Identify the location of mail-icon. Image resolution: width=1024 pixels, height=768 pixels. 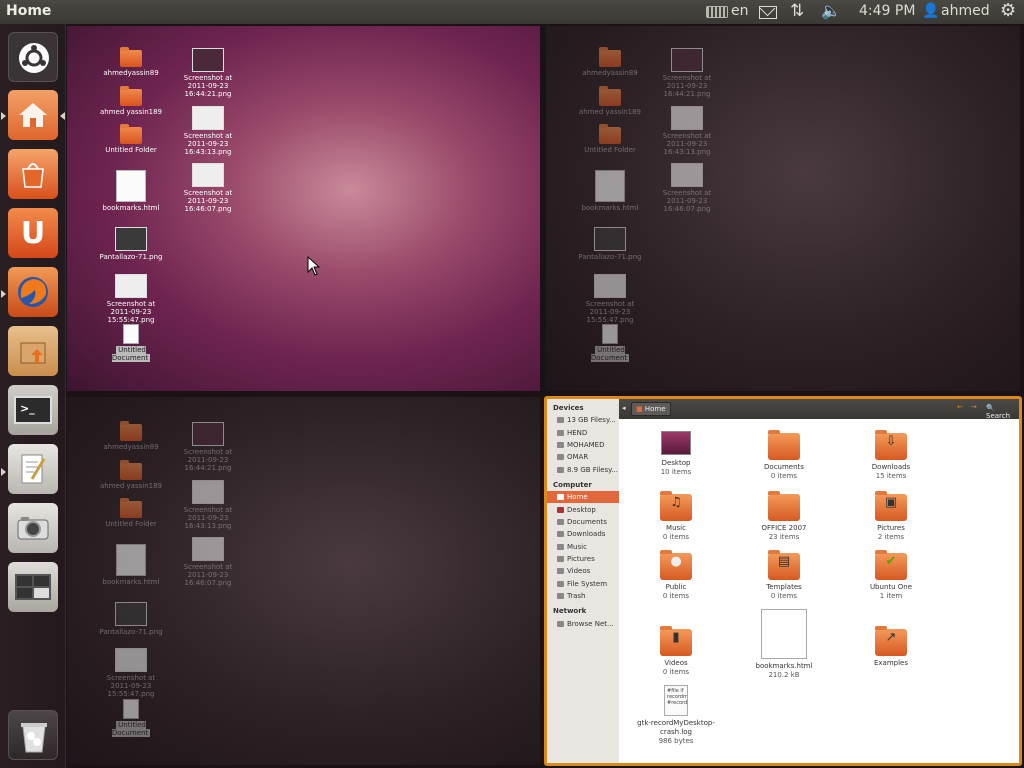
(768, 13).